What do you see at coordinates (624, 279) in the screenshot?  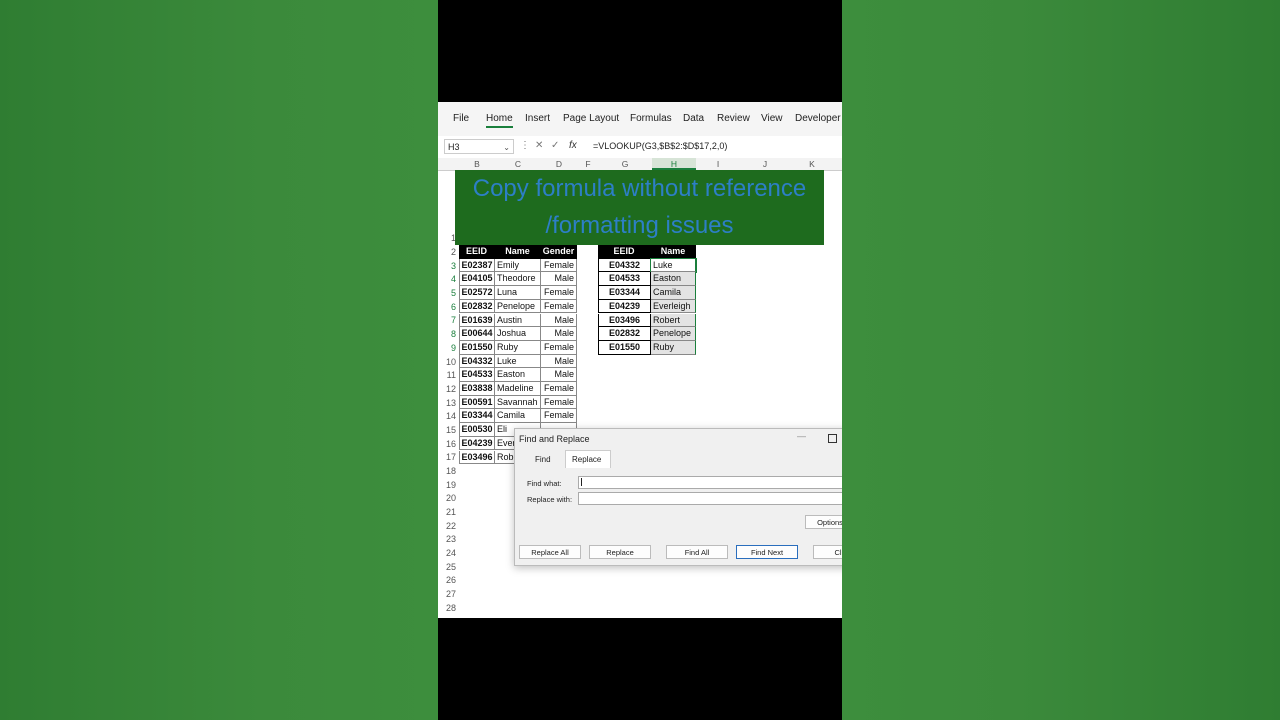 I see `right-table-cell: E04533` at bounding box center [624, 279].